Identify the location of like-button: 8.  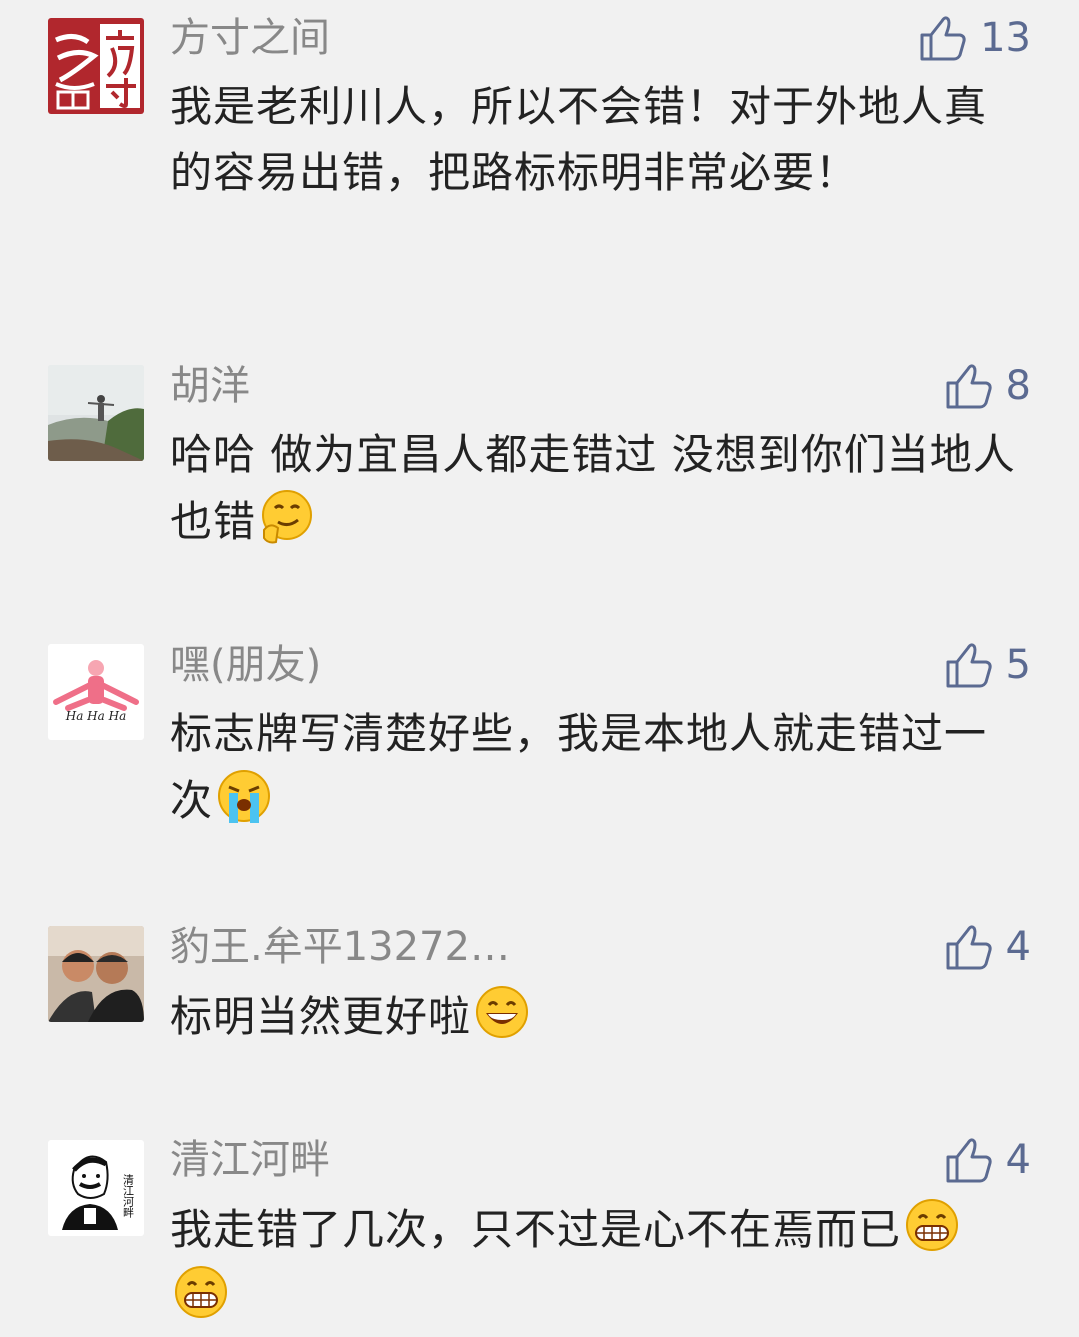
(987, 386).